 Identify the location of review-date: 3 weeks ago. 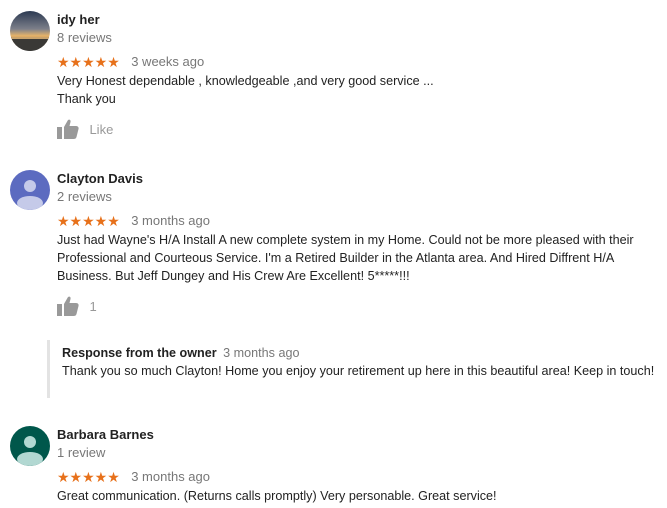
(168, 61).